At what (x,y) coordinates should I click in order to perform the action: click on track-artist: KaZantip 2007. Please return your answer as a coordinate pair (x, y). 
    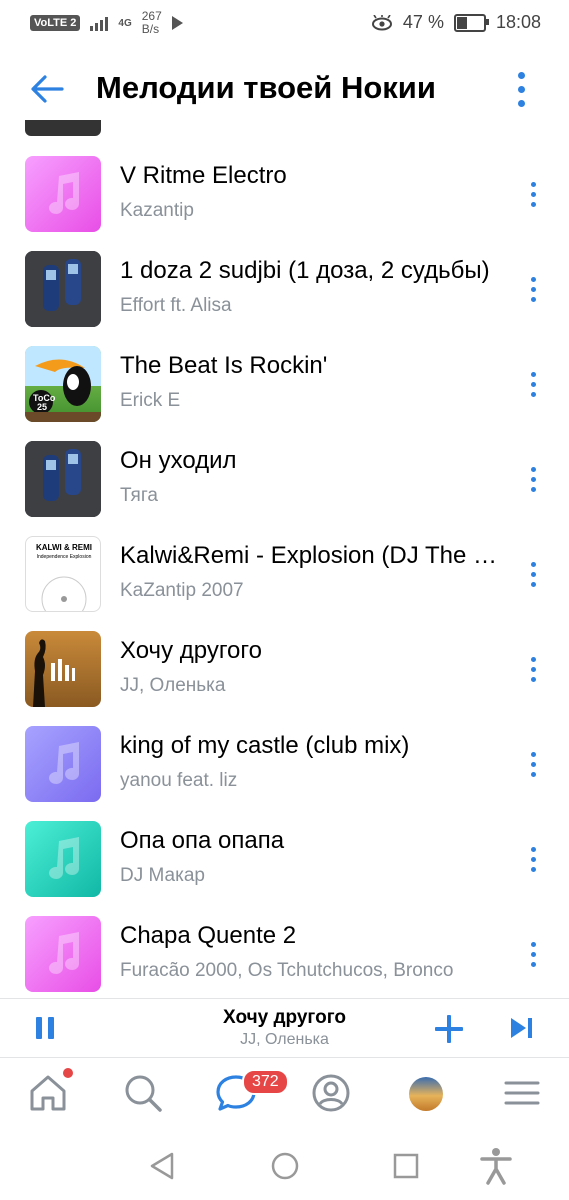
    Looking at the image, I should click on (182, 590).